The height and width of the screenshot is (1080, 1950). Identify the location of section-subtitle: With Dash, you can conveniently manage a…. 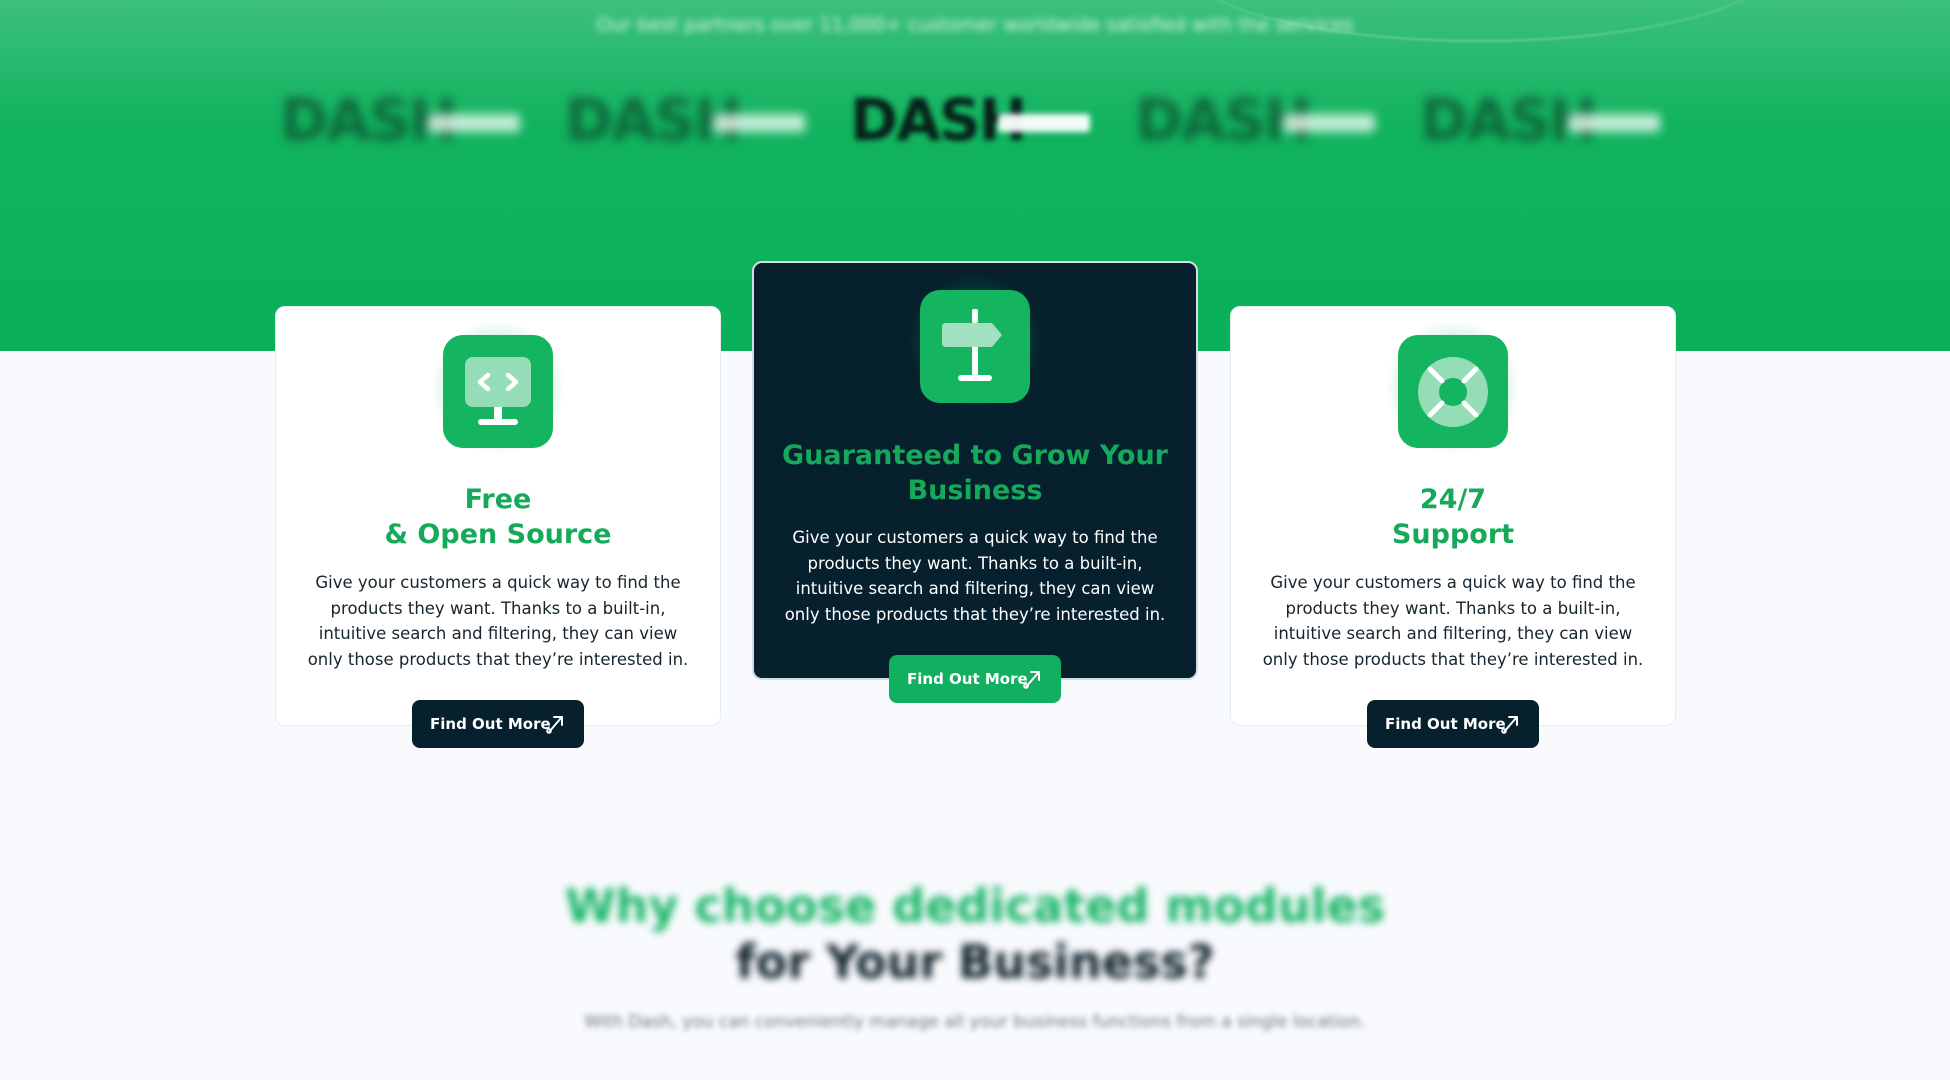
(975, 1022).